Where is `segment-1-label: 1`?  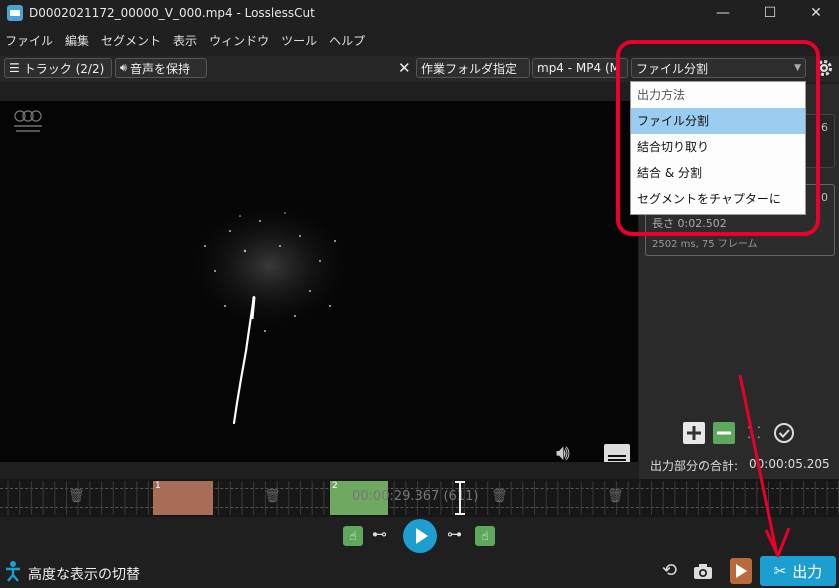
segment-1-label: 1 is located at coordinates (158, 486).